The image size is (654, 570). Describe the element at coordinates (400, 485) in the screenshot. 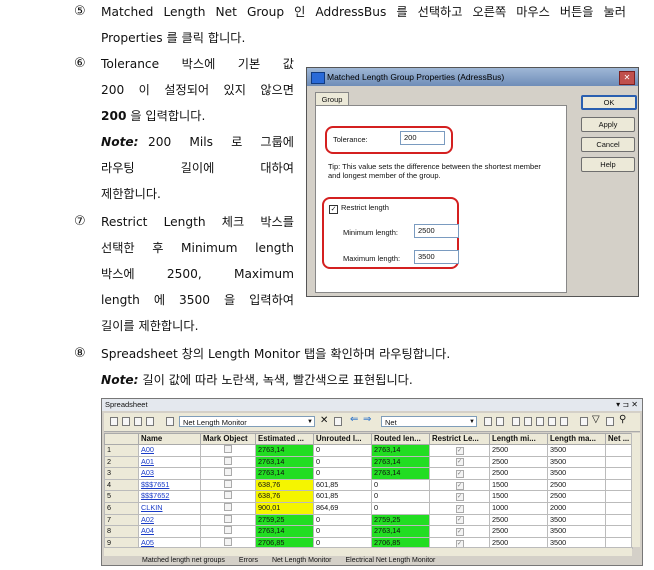

I see `table-cell: 0` at that location.